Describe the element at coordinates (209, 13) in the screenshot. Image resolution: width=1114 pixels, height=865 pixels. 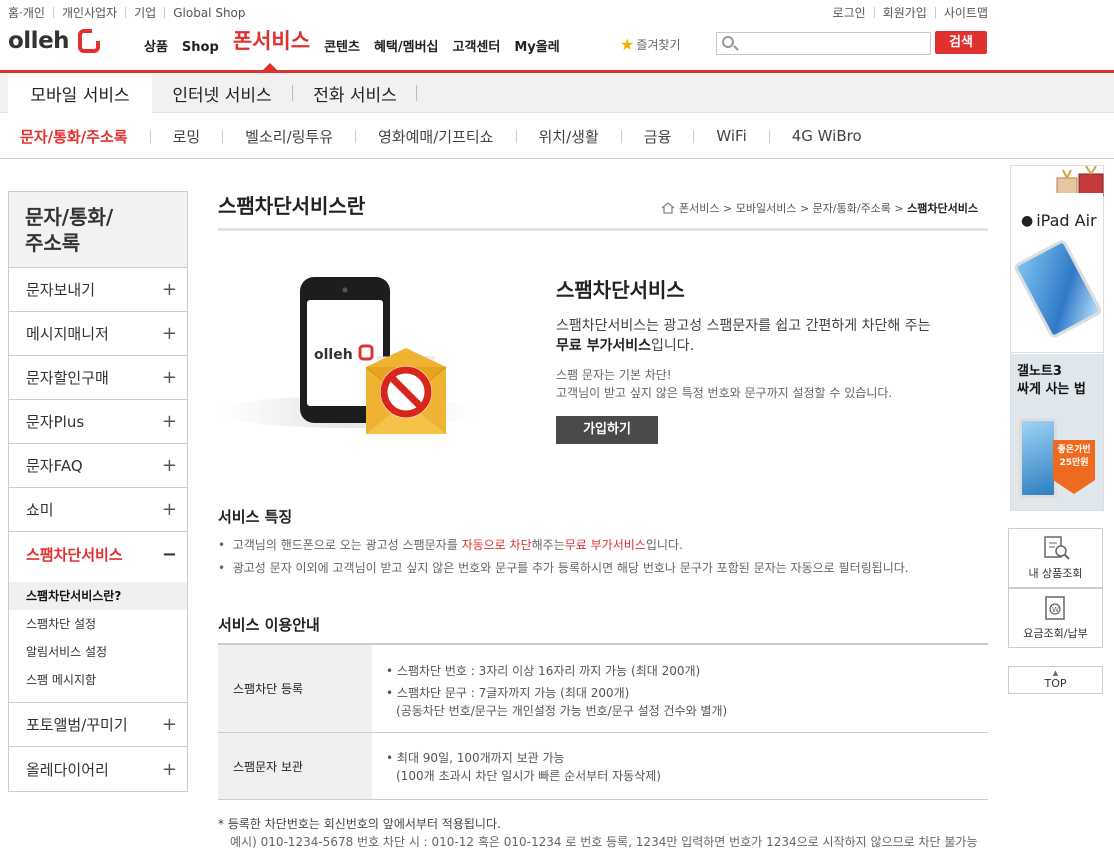
I see `util-link-global: Global Shop` at that location.